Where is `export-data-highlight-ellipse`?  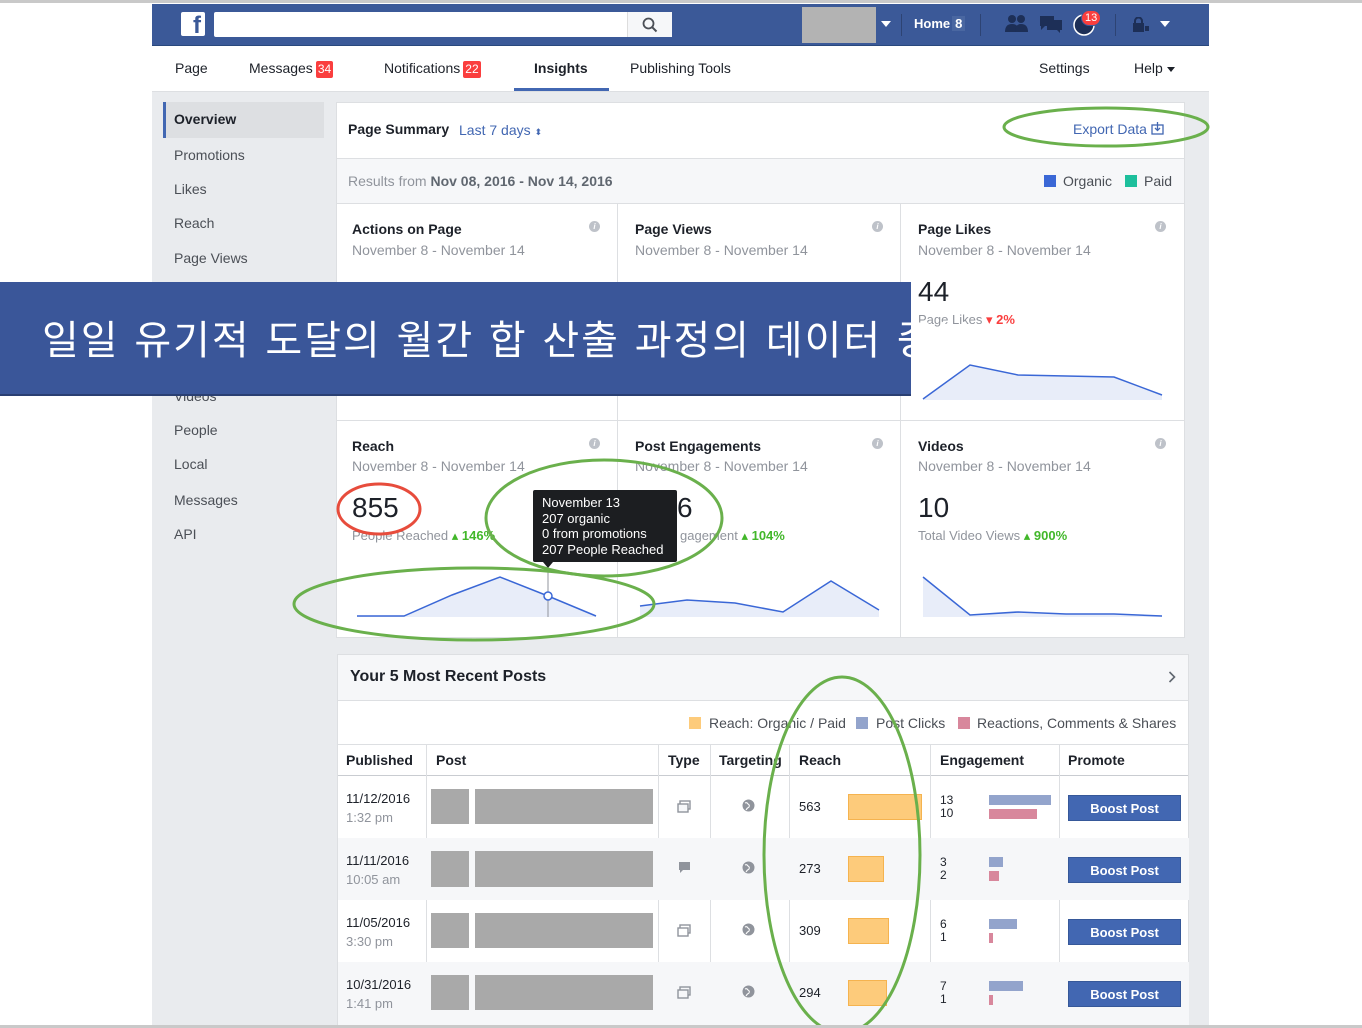
export-data-highlight-ellipse is located at coordinates (1106, 127).